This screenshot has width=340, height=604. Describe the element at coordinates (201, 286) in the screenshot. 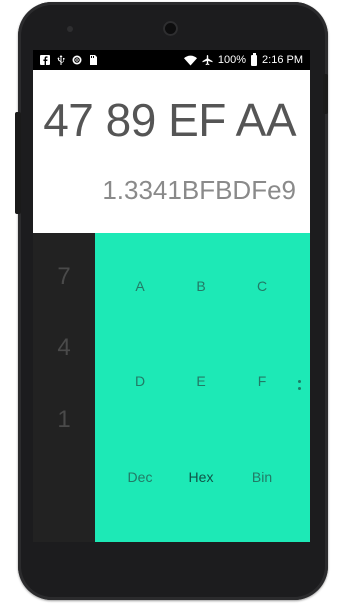

I see `key-b: B` at that location.